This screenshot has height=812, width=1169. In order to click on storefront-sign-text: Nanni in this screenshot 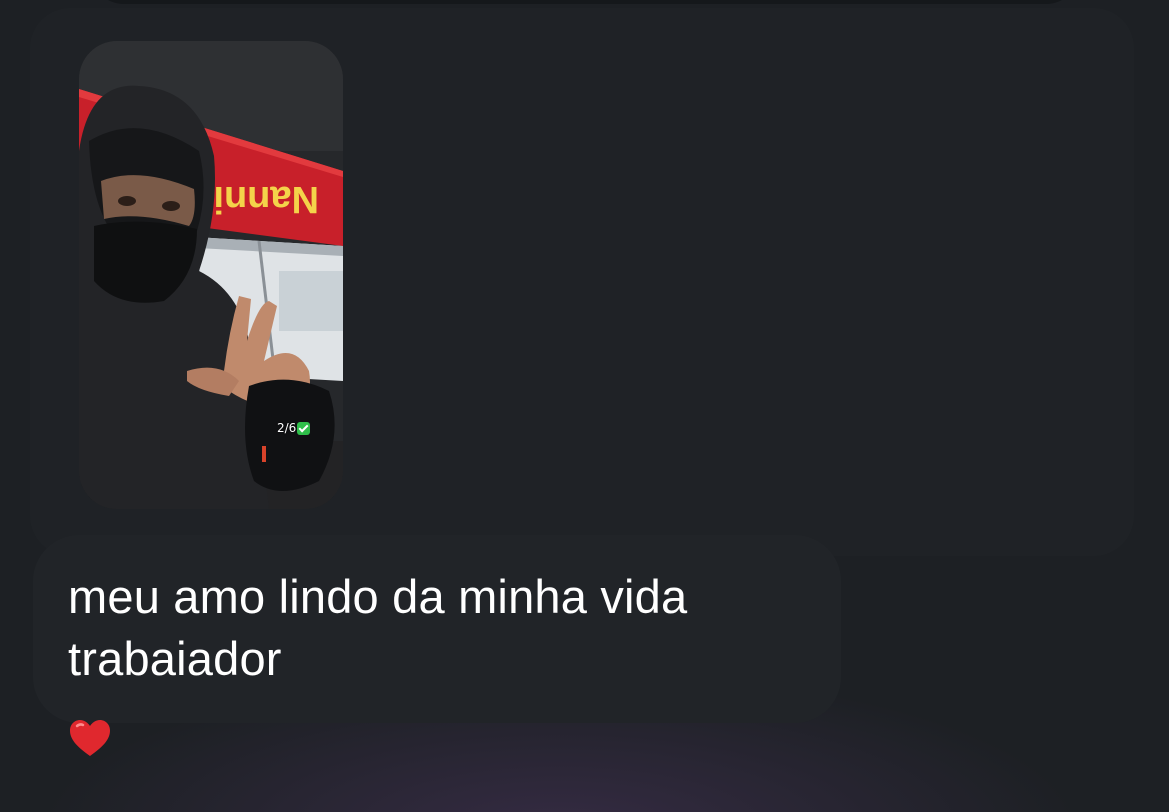, I will do `click(266, 199)`.